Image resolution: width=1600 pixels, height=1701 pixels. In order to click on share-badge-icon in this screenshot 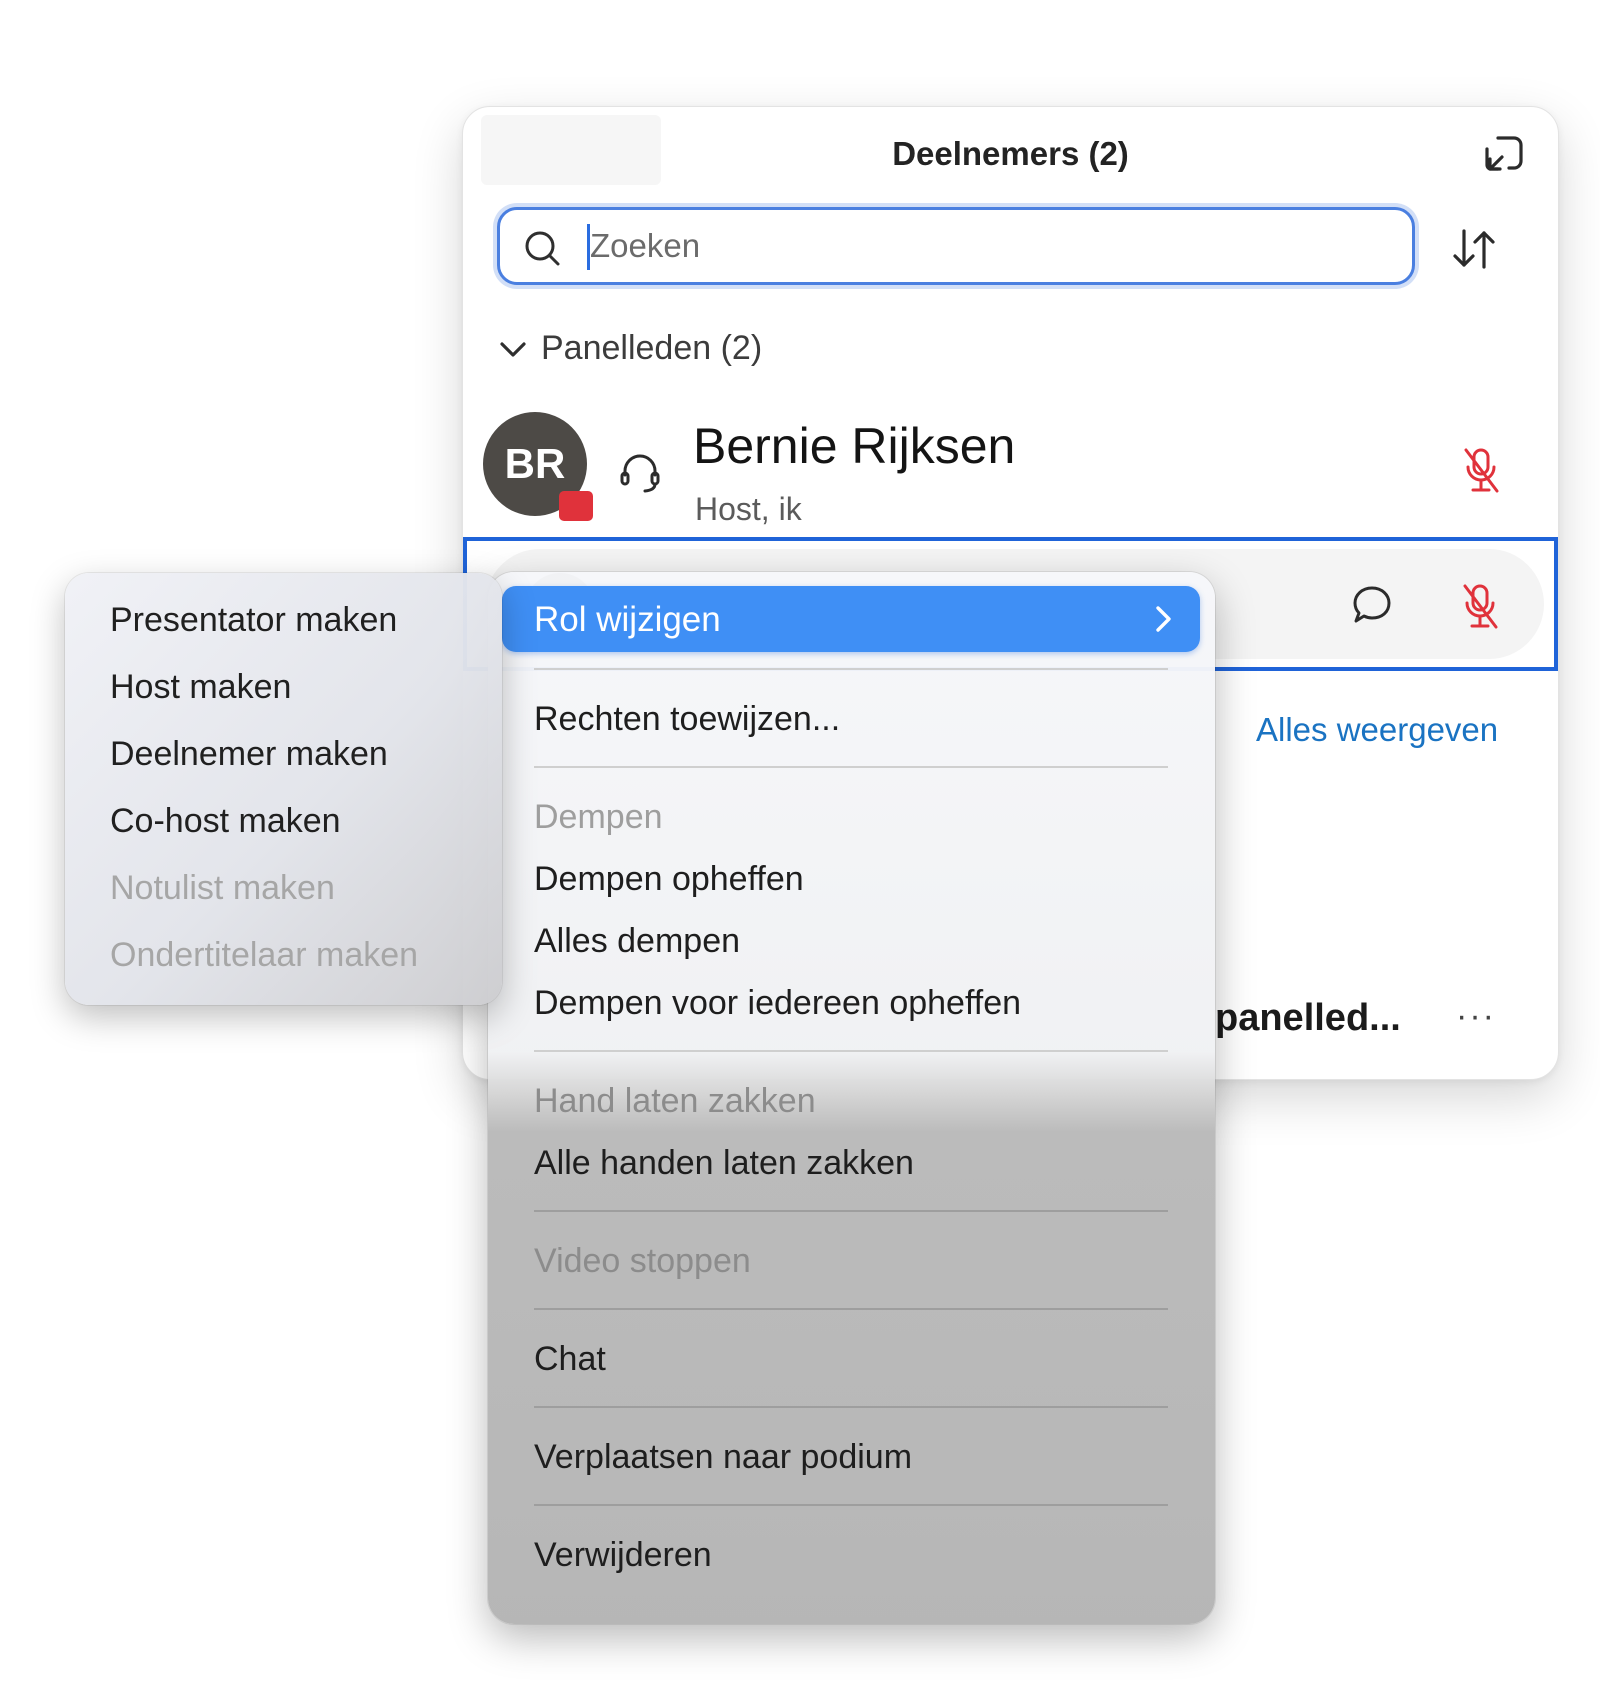, I will do `click(576, 506)`.